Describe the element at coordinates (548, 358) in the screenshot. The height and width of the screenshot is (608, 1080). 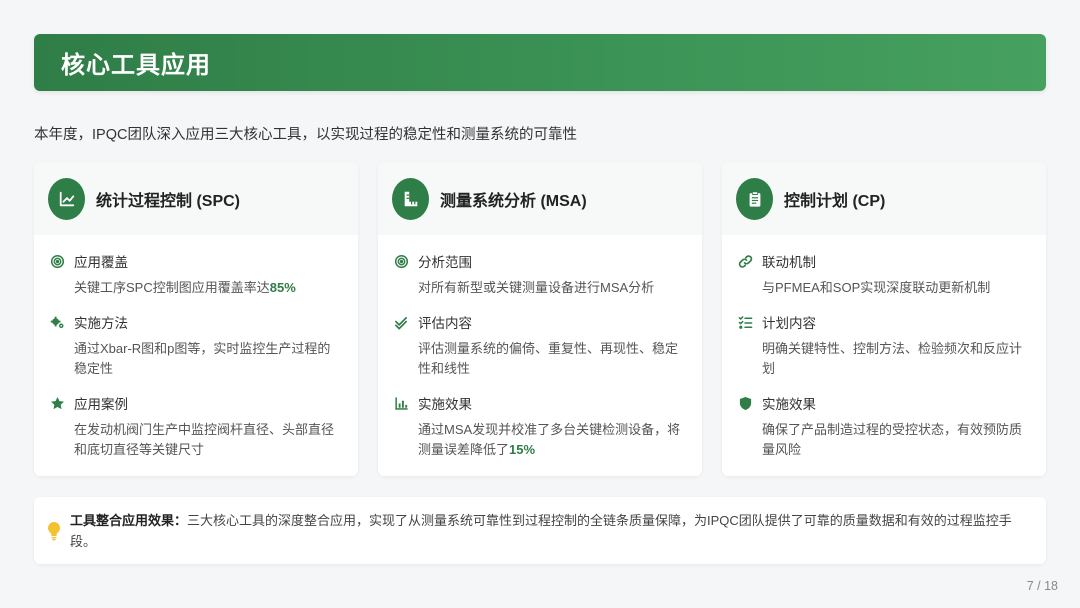
I see `item-desc: 评估测量系统的偏倚、重复性、再现性、稳定性和线性` at that location.